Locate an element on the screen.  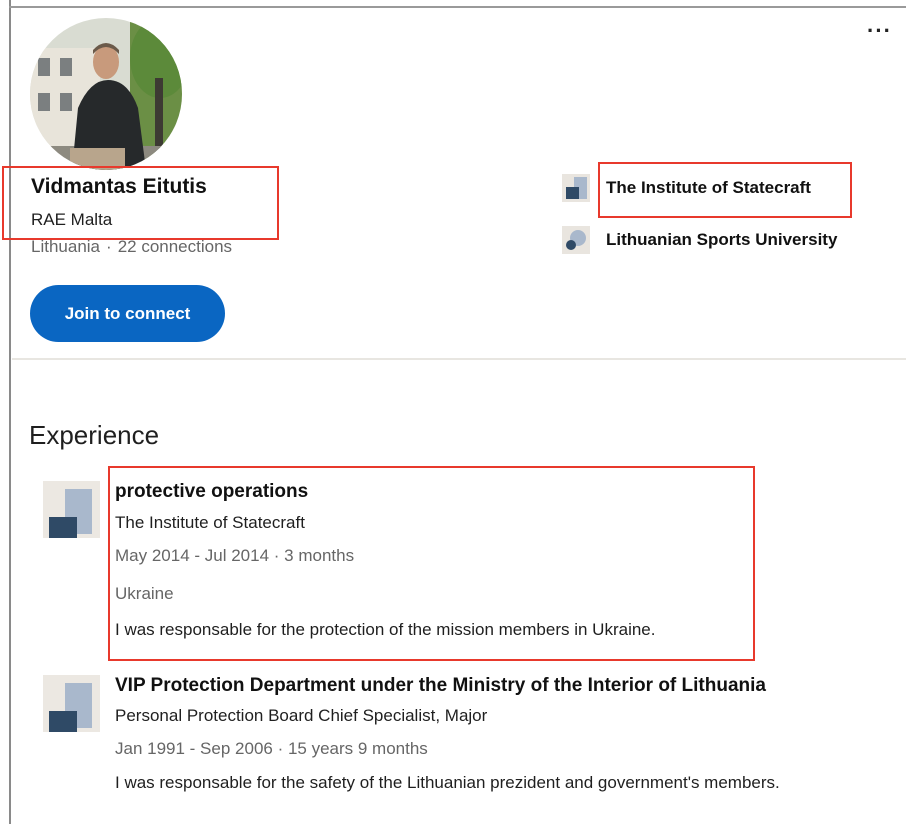
experience-dates: Jan 1991 - Sep 2006 · 15 years 9 months is located at coordinates (271, 748).